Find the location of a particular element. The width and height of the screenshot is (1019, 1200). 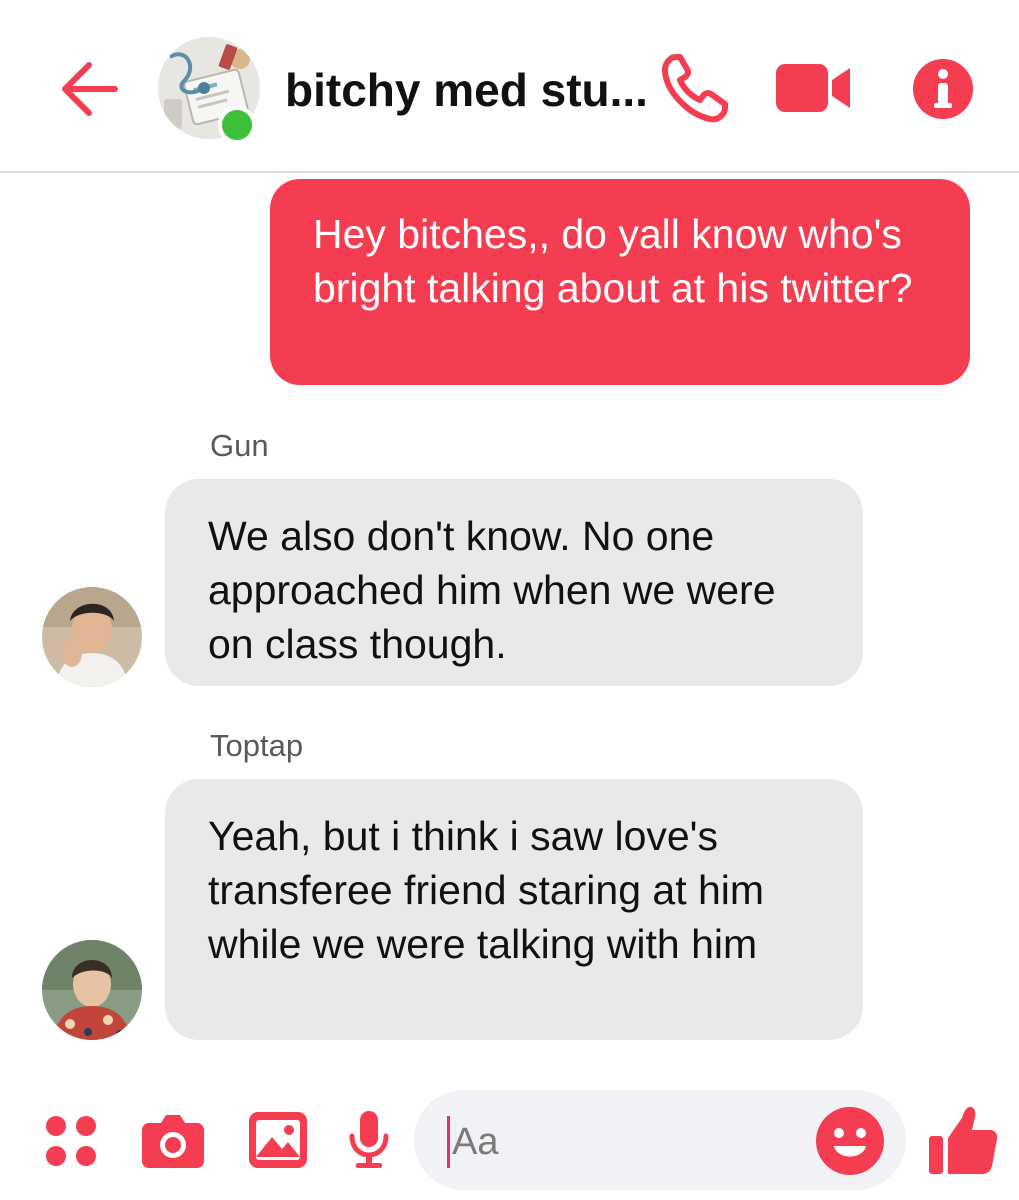

video-camera-icon is located at coordinates (813, 88).